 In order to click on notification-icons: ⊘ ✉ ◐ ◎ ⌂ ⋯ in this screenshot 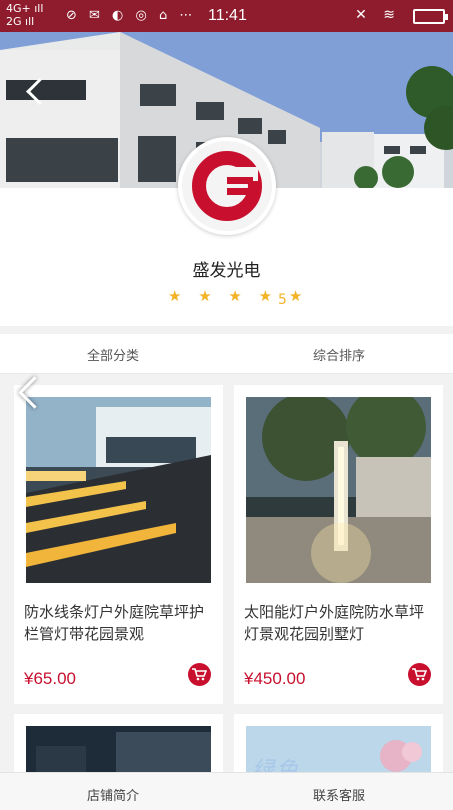, I will do `click(131, 15)`.